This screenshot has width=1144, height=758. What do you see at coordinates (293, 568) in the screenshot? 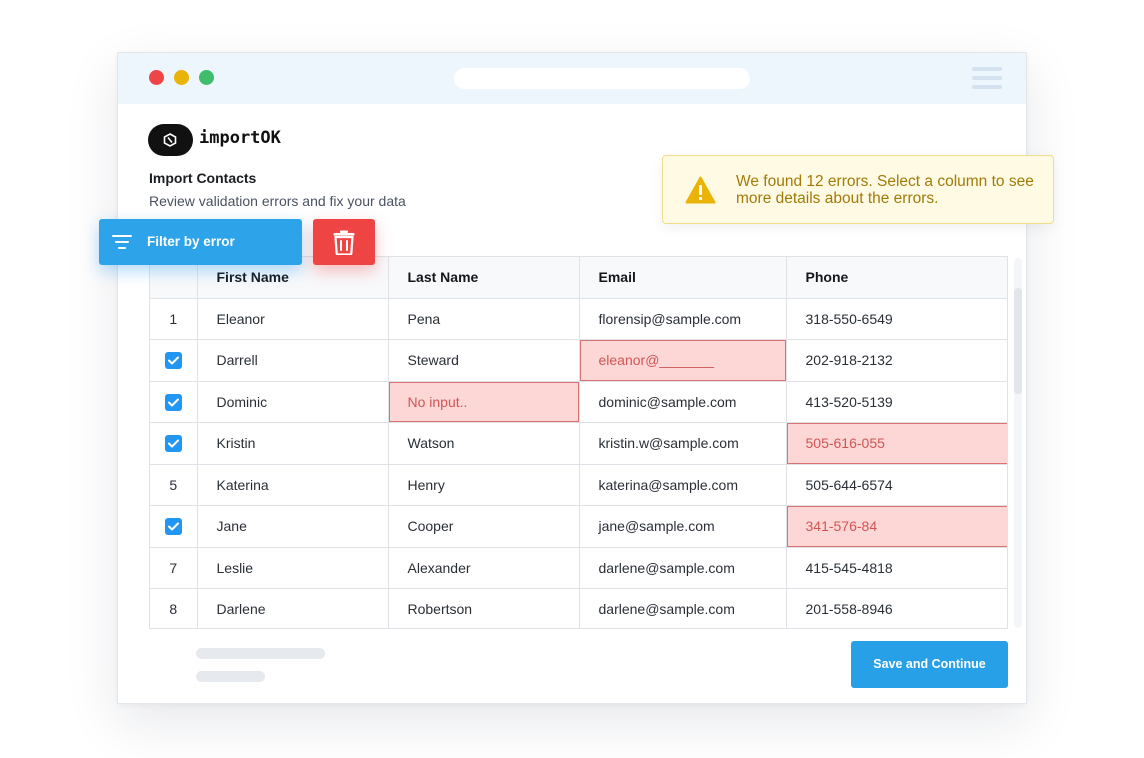
I see `cell-first: Leslie` at bounding box center [293, 568].